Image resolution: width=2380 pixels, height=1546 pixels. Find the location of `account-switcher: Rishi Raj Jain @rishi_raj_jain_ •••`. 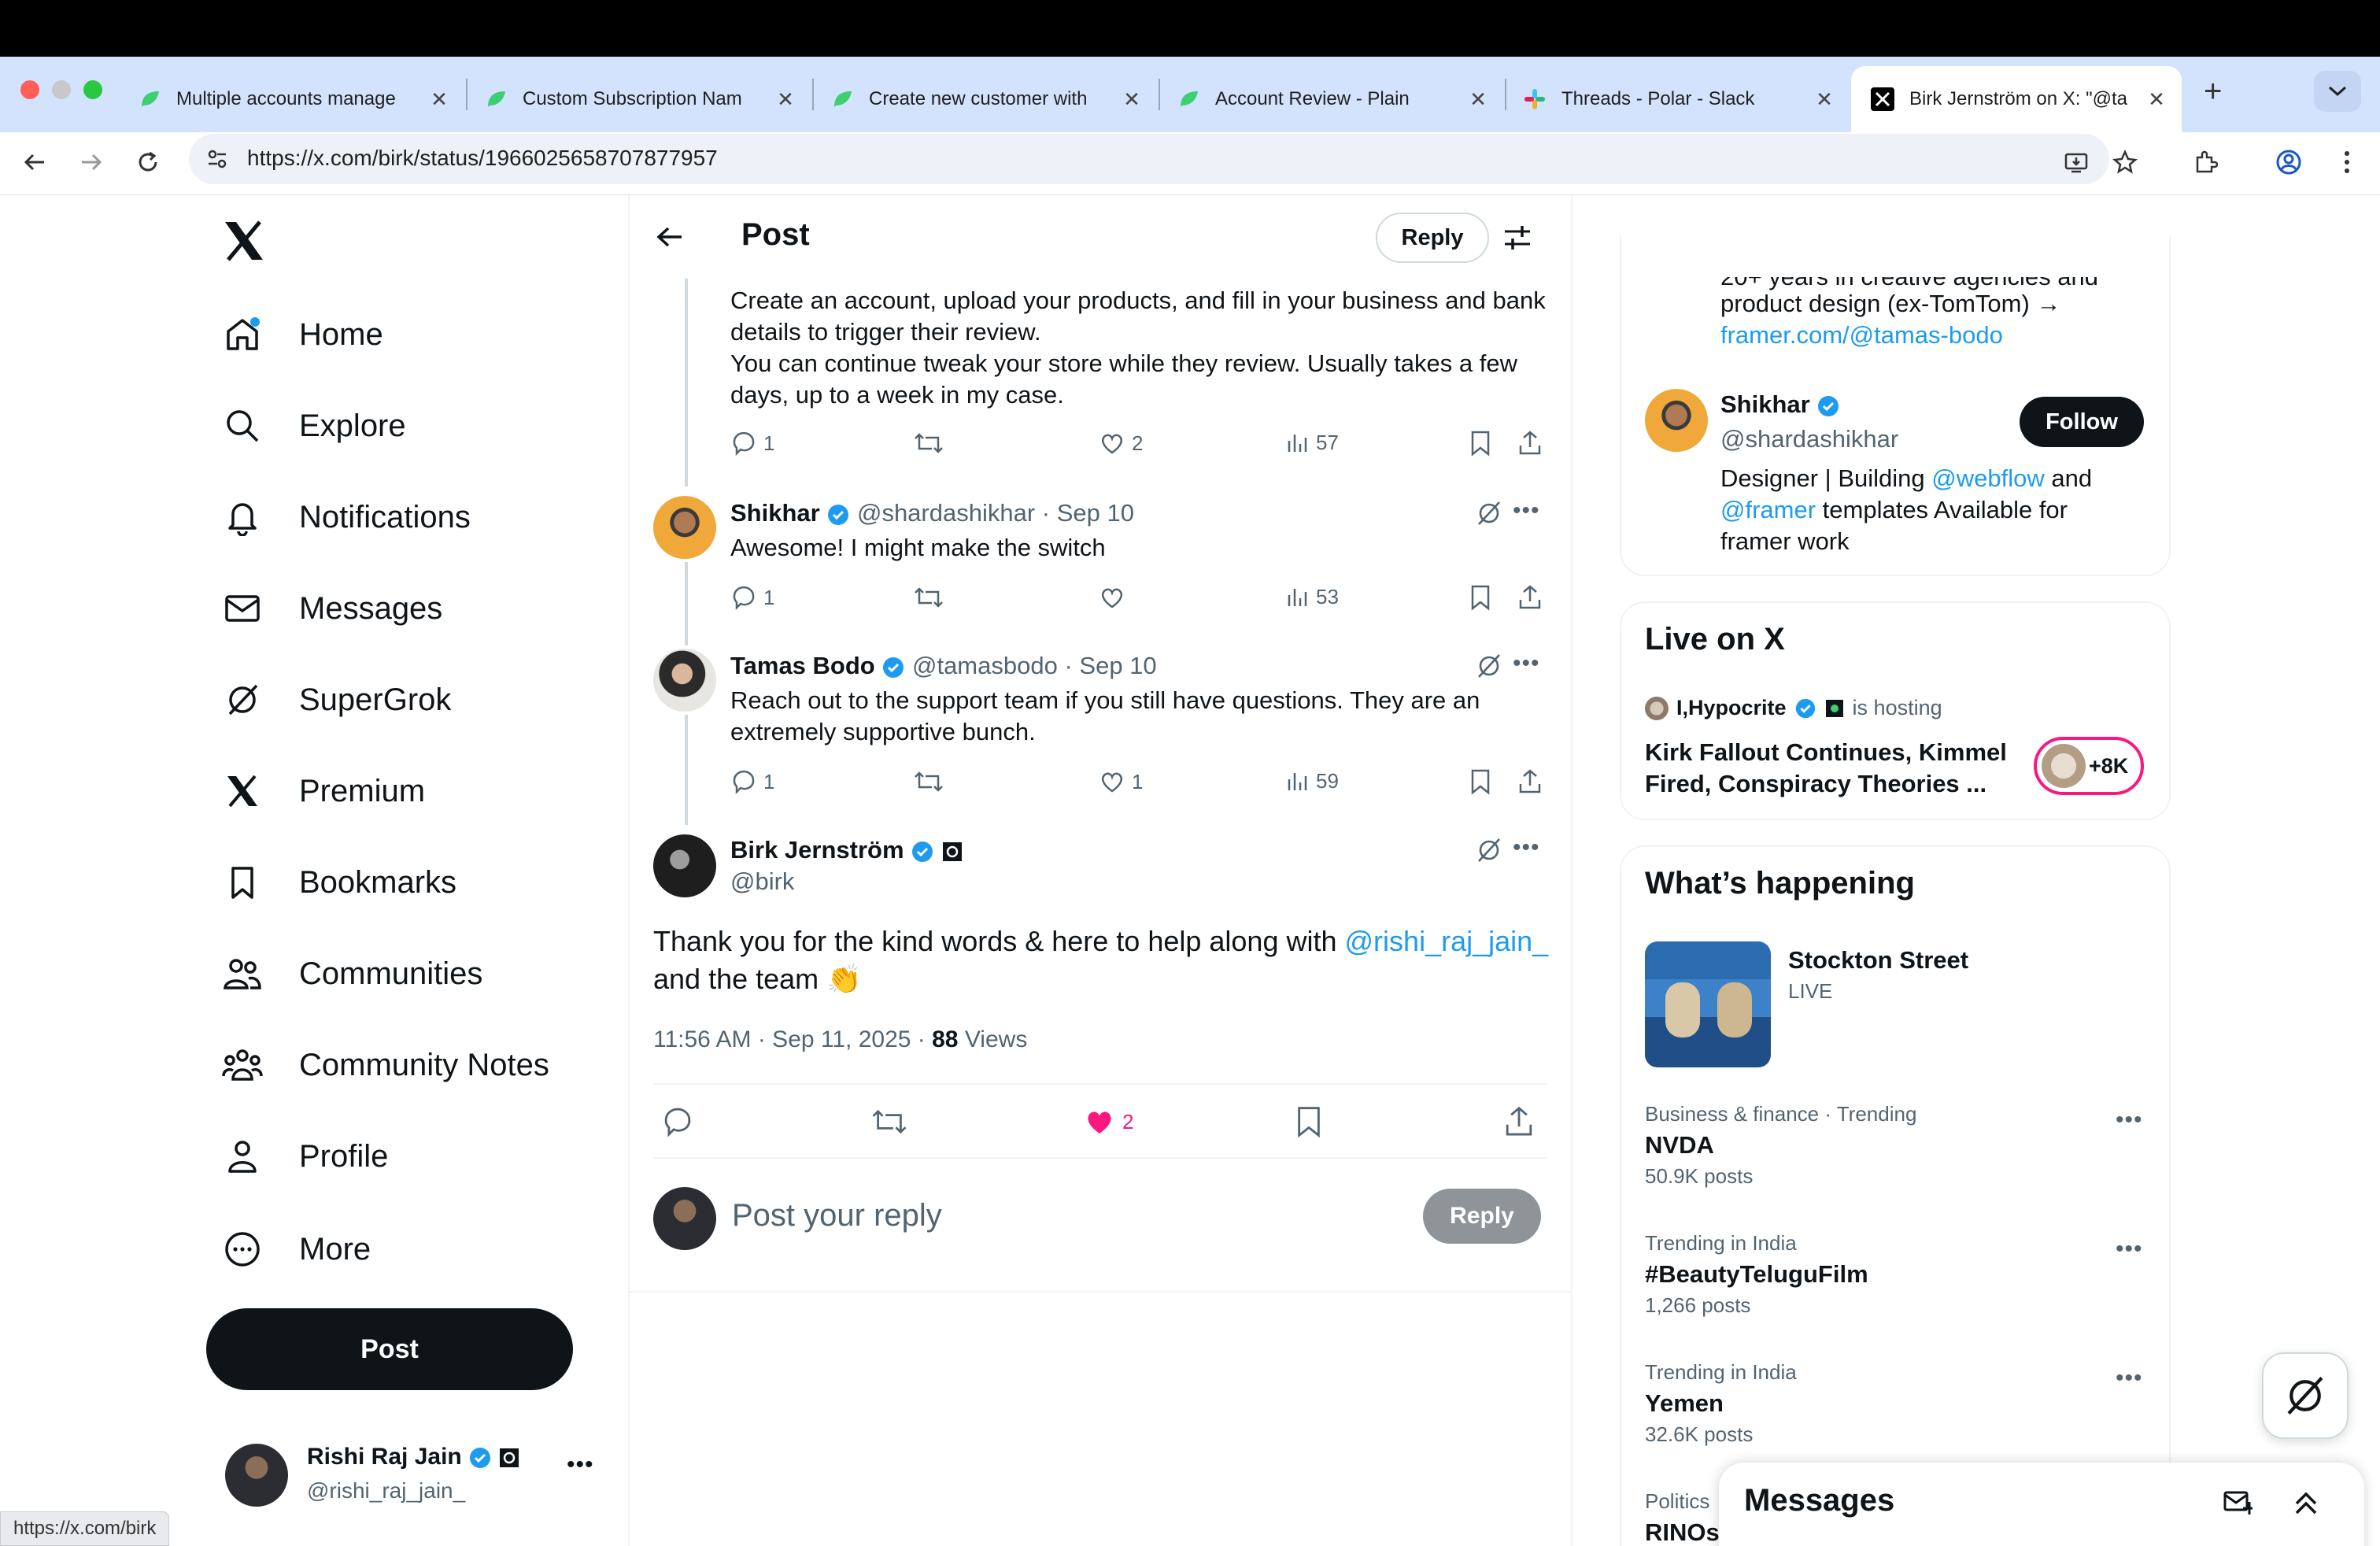

account-switcher: Rishi Raj Jain @rishi_raj_jain_ ••• is located at coordinates (410, 1476).